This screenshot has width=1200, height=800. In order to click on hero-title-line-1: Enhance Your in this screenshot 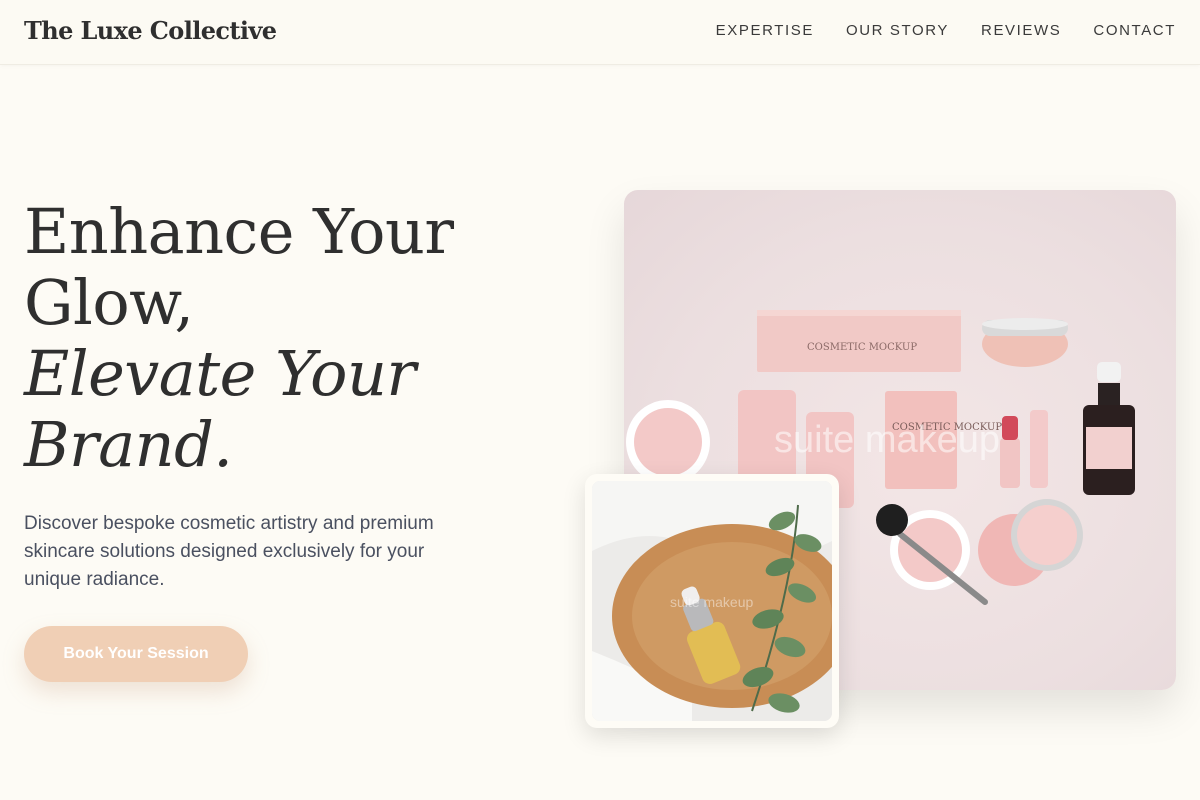, I will do `click(239, 231)`.